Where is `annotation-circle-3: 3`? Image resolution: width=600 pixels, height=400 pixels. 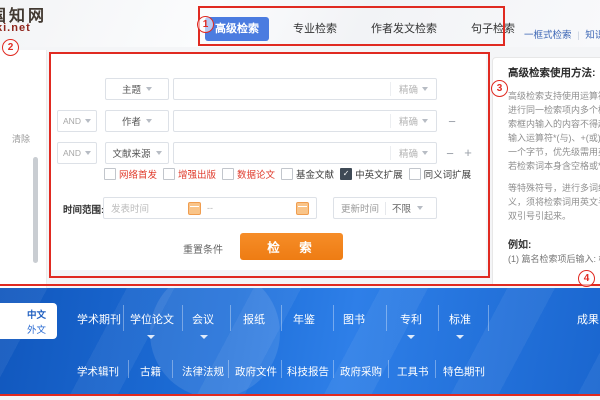 annotation-circle-3: 3 is located at coordinates (499, 88).